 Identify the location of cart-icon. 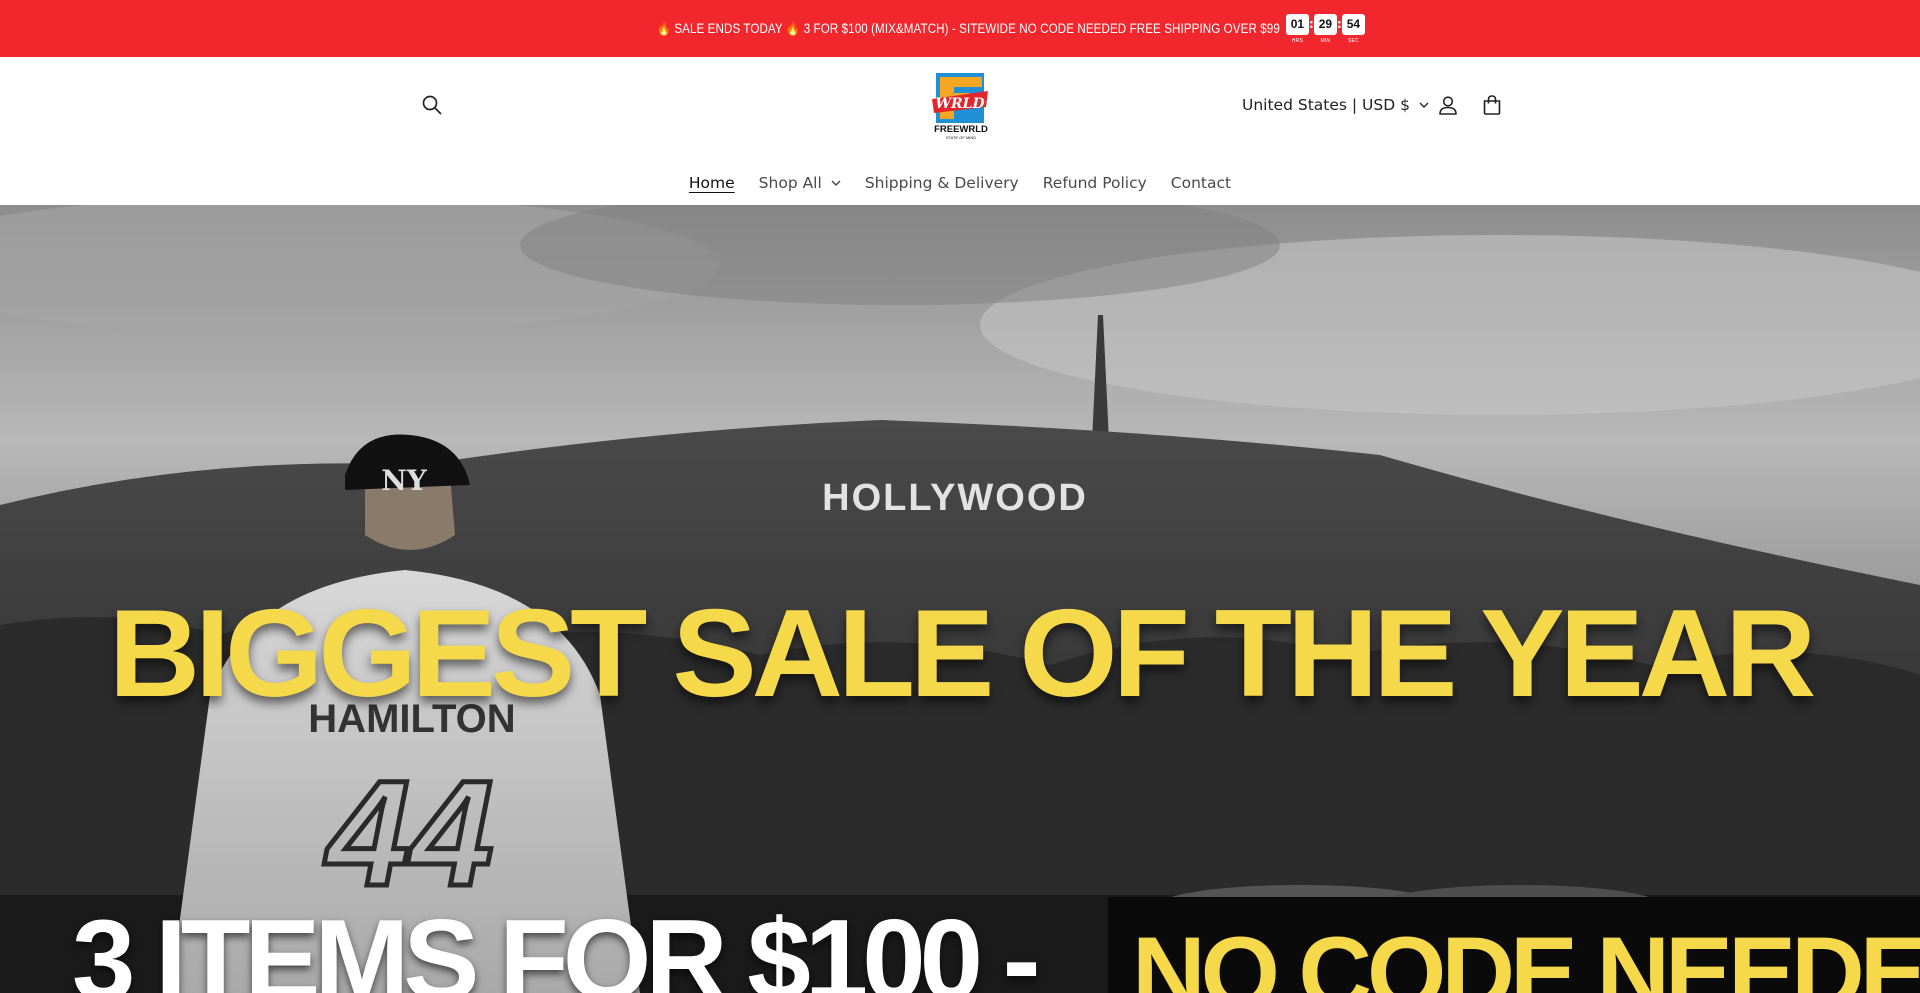
(1492, 105).